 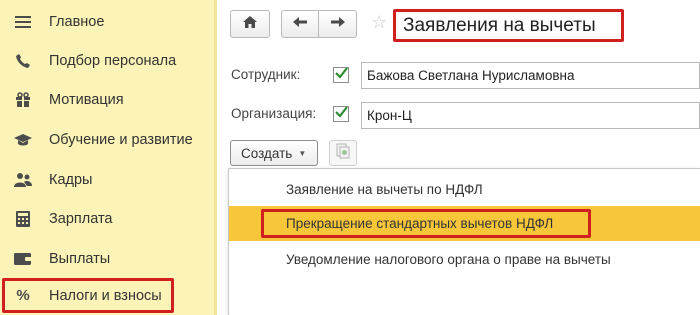 What do you see at coordinates (302, 153) in the screenshot?
I see `chevron-down-icon: ▼` at bounding box center [302, 153].